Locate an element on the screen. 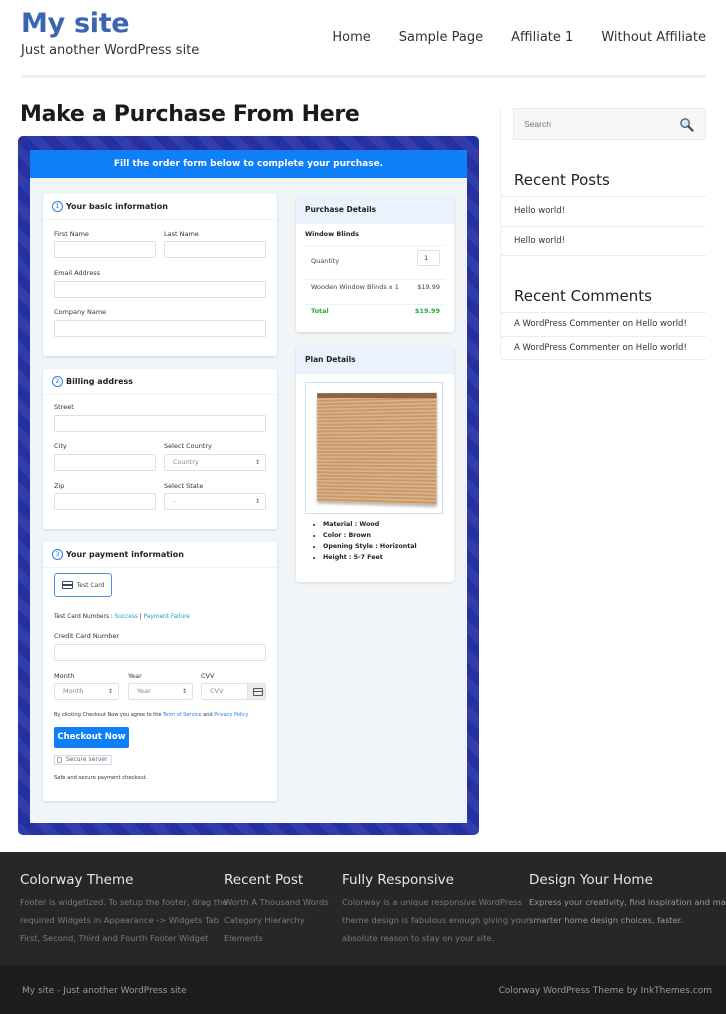 Image resolution: width=726 pixels, height=1014 pixels. cvv-input: CVV is located at coordinates (233, 691).